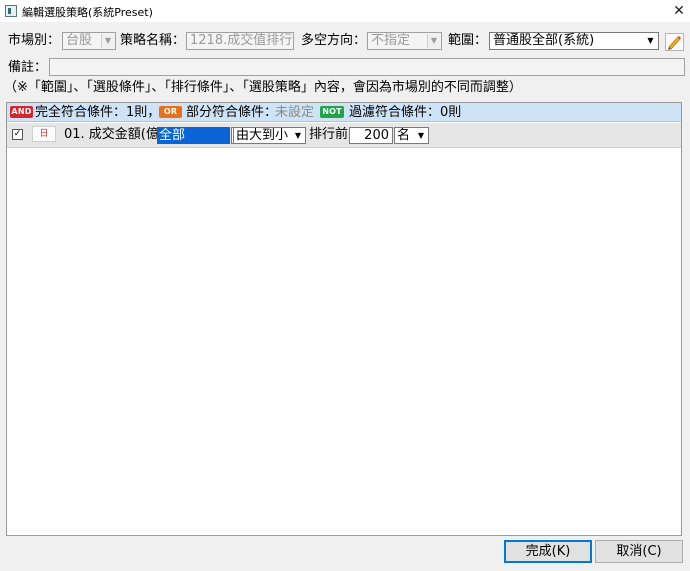 Image resolution: width=690 pixels, height=571 pixels. I want to click on cancel-button: 取消(C), so click(639, 551).